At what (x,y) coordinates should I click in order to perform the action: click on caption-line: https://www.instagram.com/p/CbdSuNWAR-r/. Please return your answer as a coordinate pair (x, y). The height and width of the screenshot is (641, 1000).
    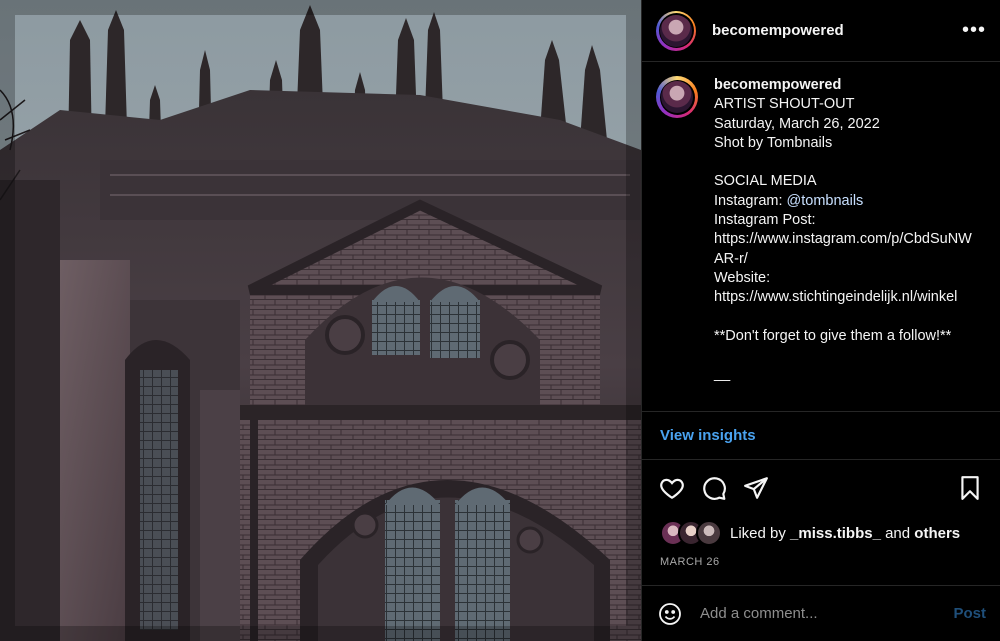
    Looking at the image, I should click on (843, 249).